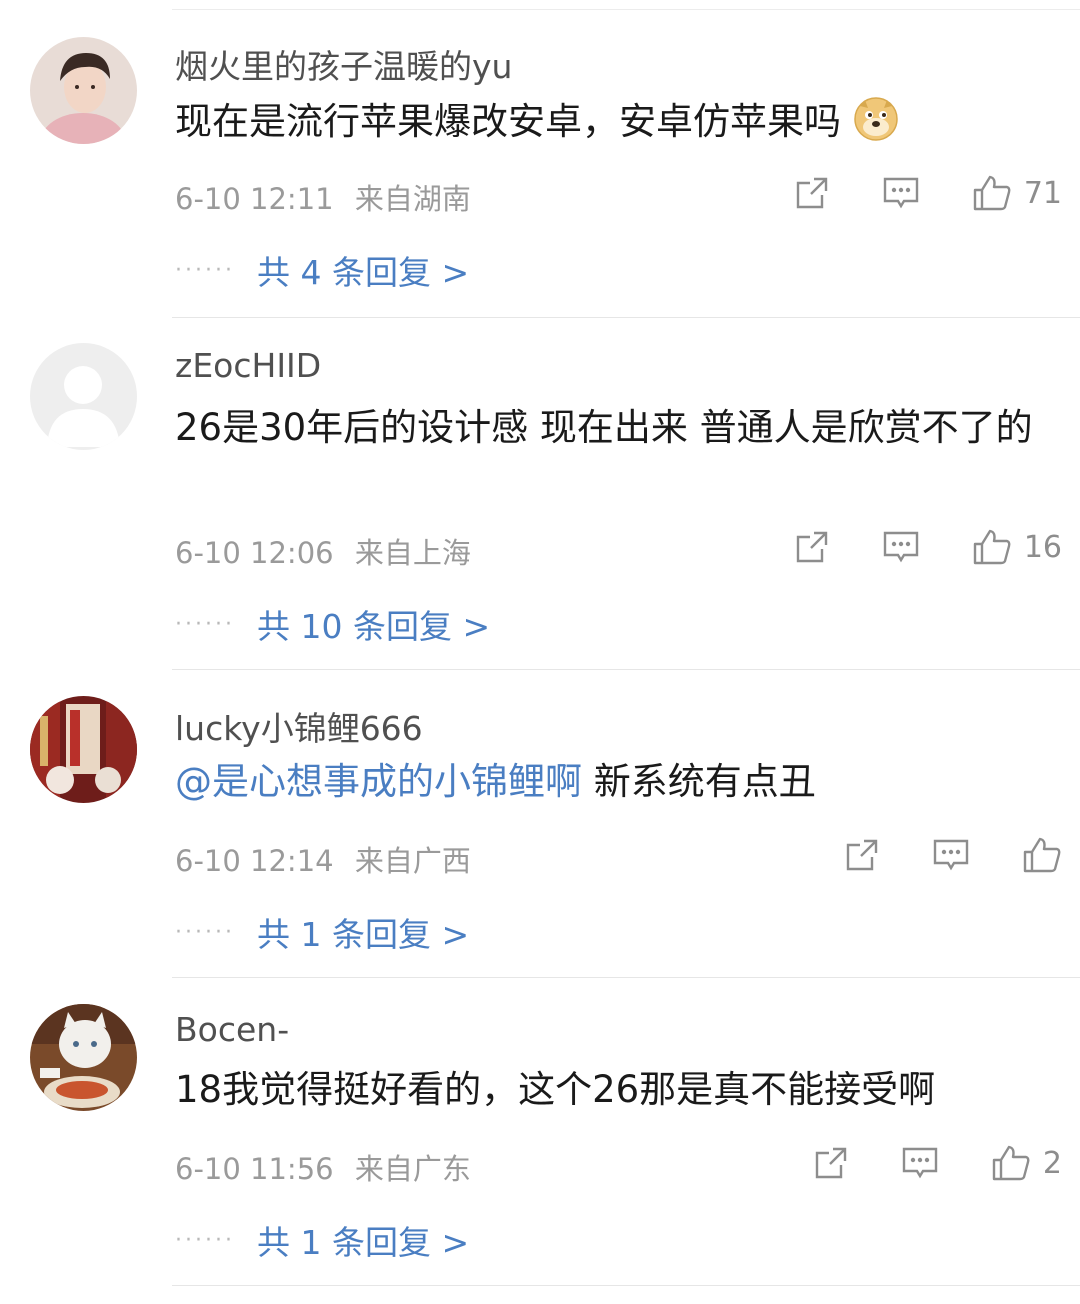  What do you see at coordinates (604, 427) in the screenshot?
I see `comment-text: 26是30年后的设计感 现在出来 普通人是欣赏不了的` at bounding box center [604, 427].